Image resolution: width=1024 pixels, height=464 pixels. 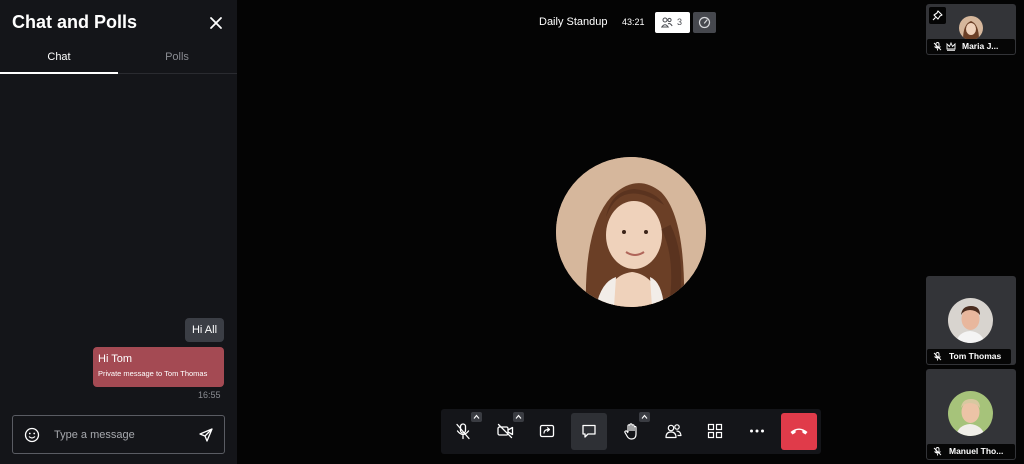 I want to click on tab-chat: Chat, so click(x=59, y=59).